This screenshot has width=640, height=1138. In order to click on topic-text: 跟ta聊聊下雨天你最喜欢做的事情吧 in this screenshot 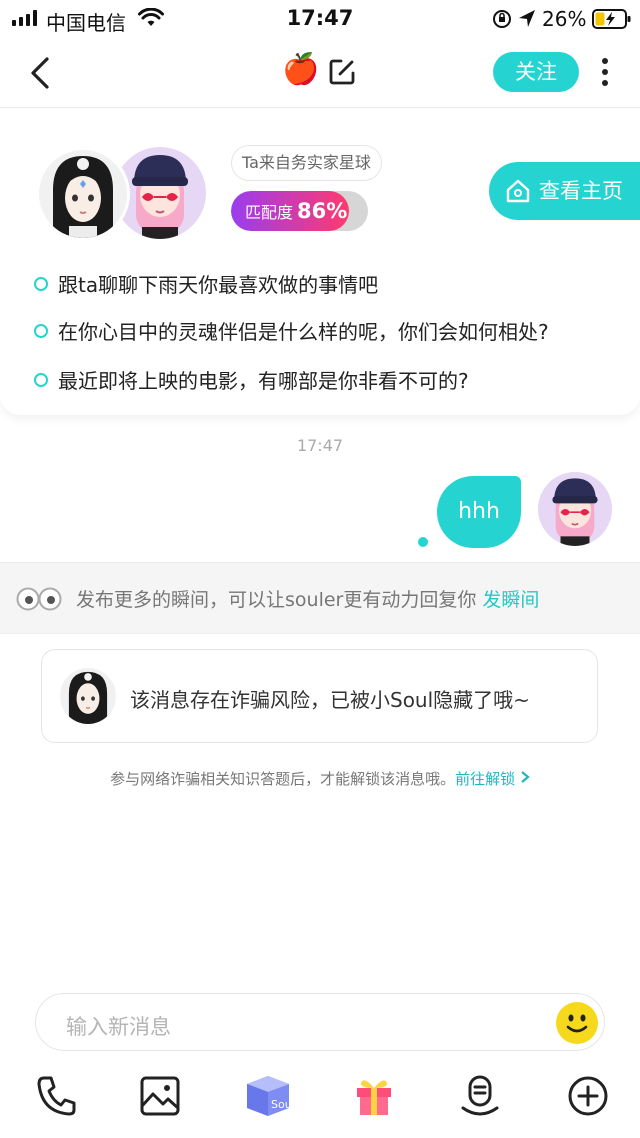, I will do `click(218, 285)`.